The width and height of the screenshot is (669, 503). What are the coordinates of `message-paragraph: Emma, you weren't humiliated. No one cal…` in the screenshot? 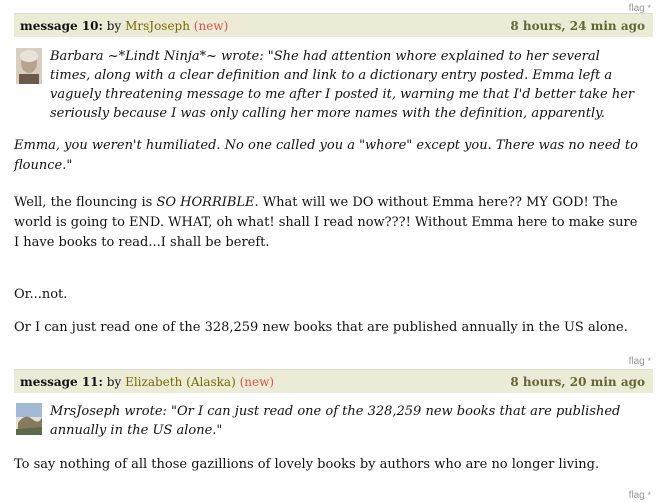 It's located at (326, 155).